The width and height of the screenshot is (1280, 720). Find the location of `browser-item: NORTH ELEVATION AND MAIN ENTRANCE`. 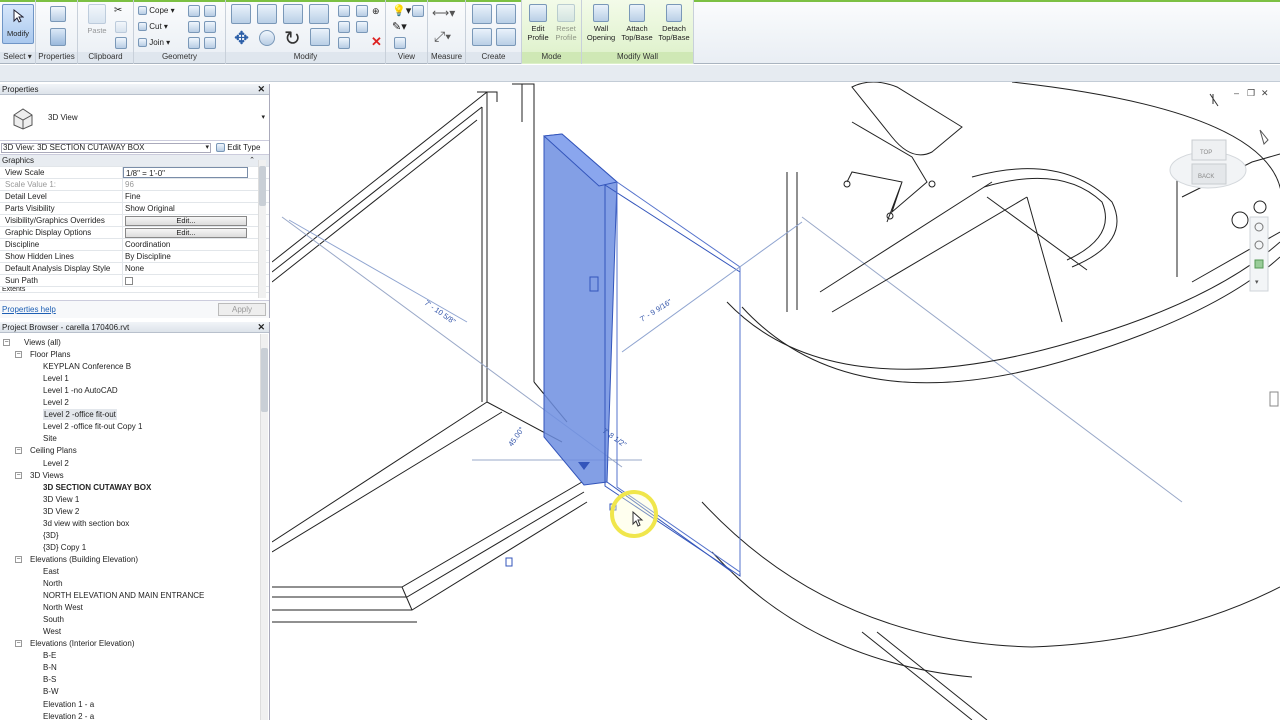

browser-item: NORTH ELEVATION AND MAIN ENTRANCE is located at coordinates (123, 595).